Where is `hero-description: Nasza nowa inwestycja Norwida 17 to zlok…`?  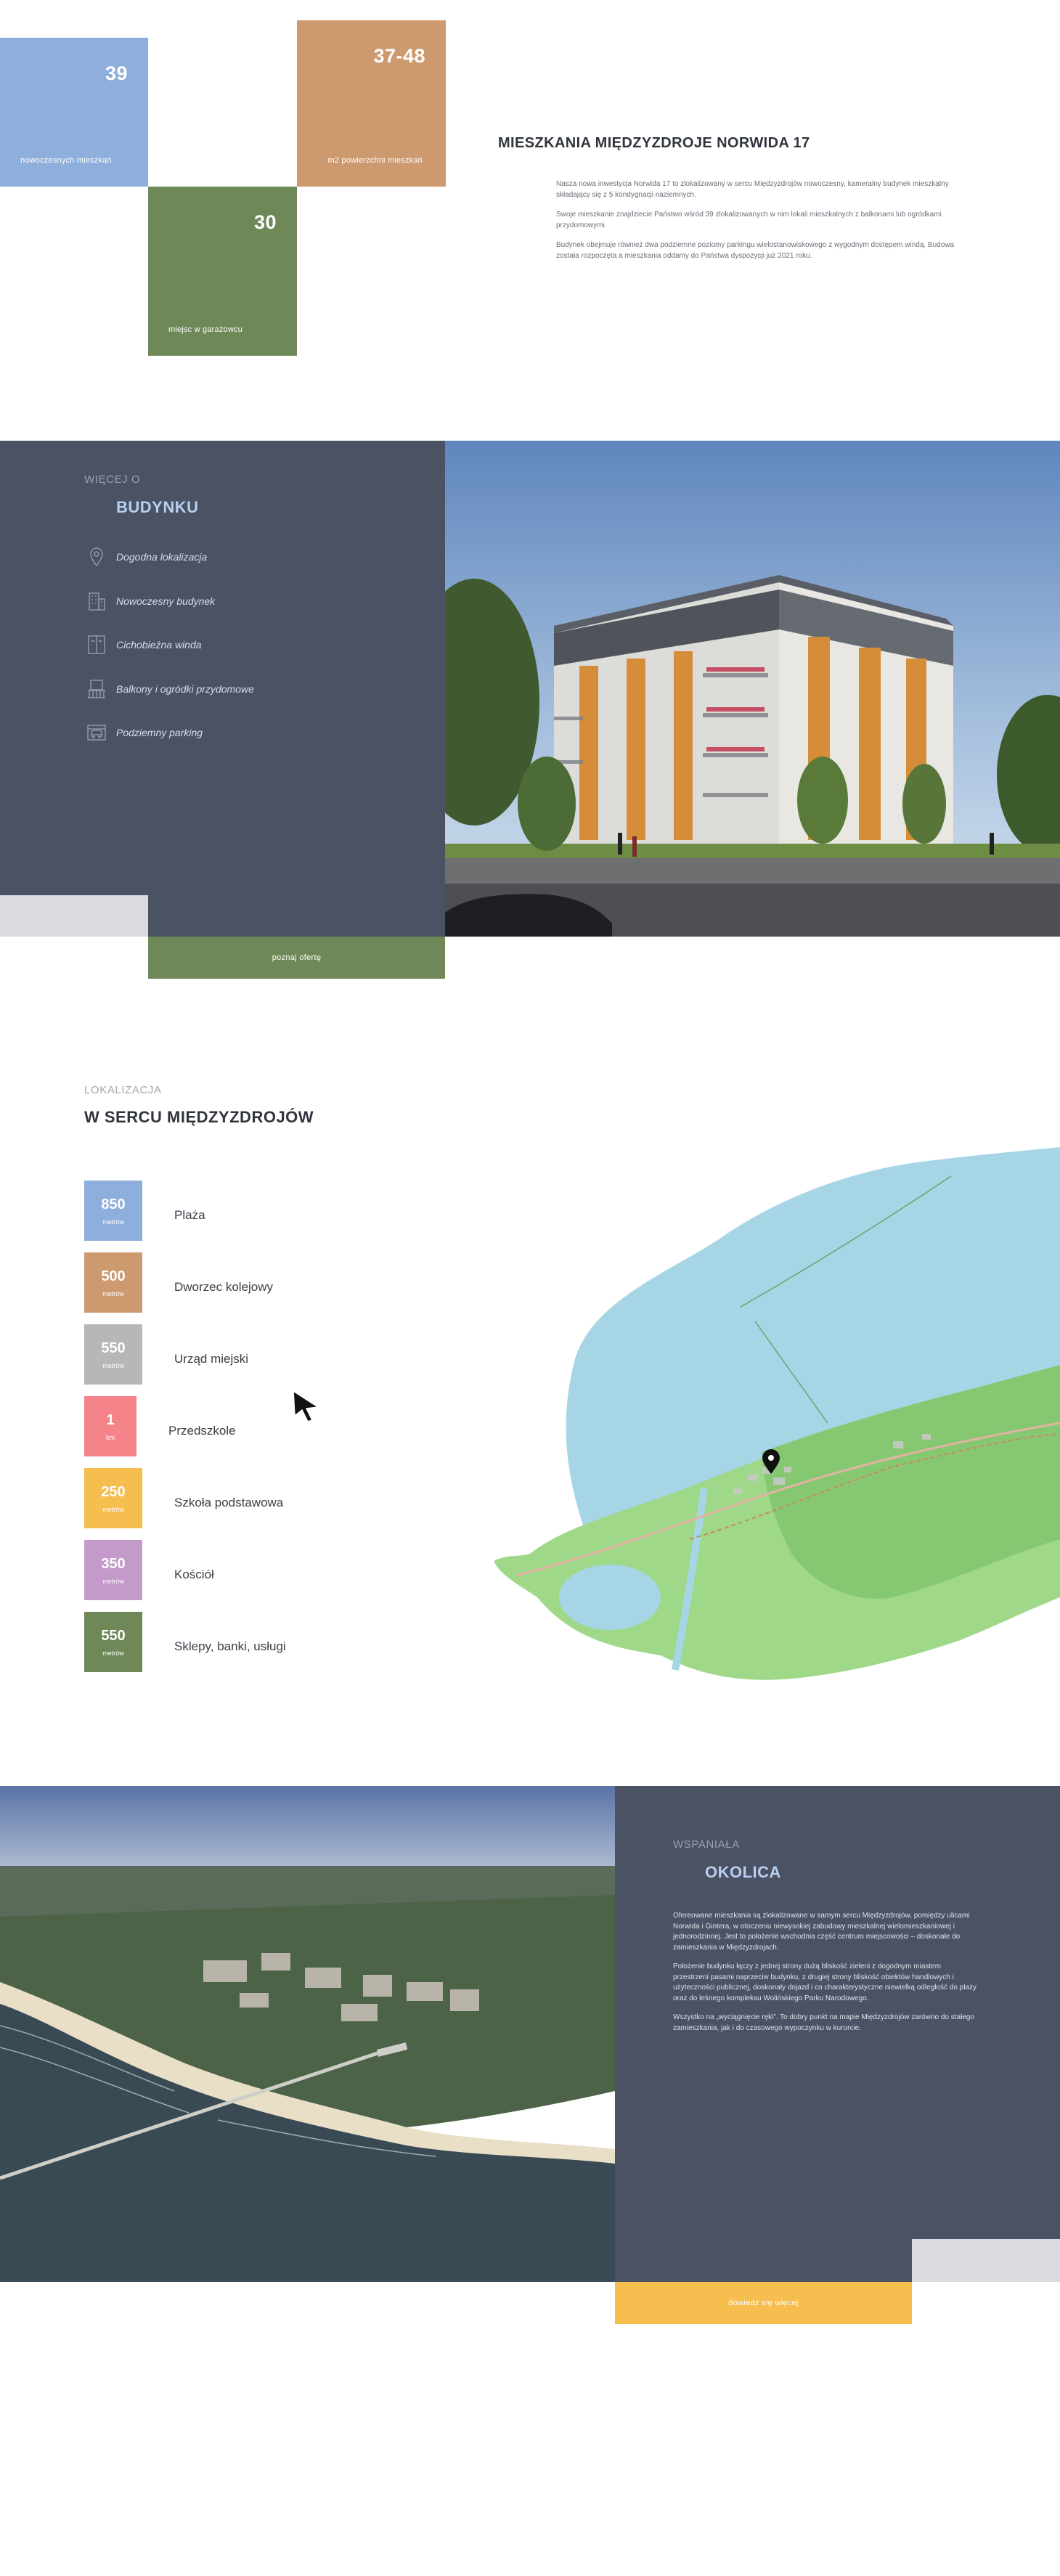 hero-description: Nasza nowa inwestycja Norwida 17 to zlok… is located at coordinates (765, 224).